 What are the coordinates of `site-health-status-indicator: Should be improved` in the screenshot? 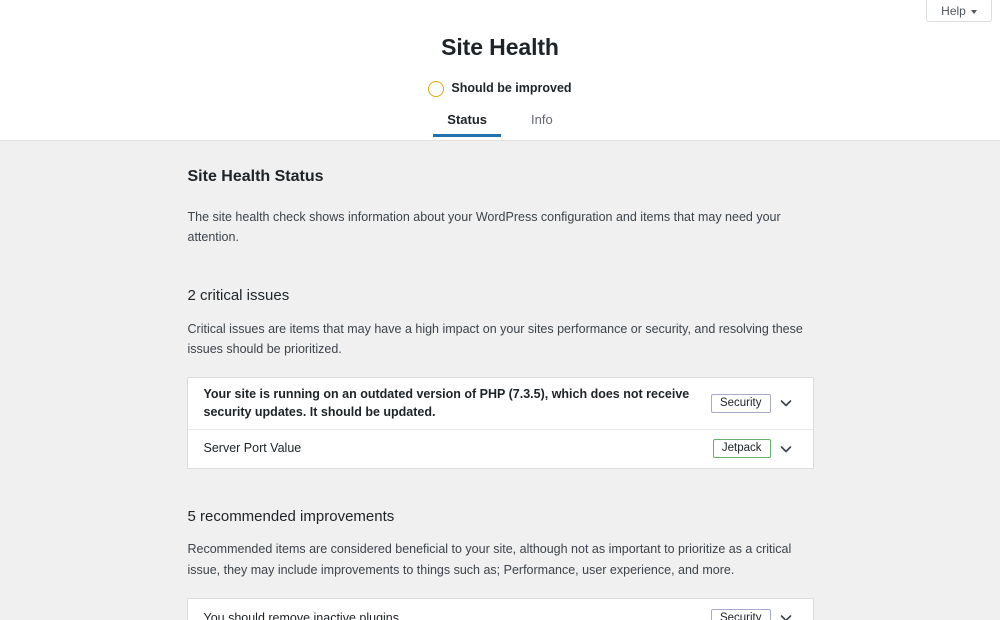 It's located at (500, 88).